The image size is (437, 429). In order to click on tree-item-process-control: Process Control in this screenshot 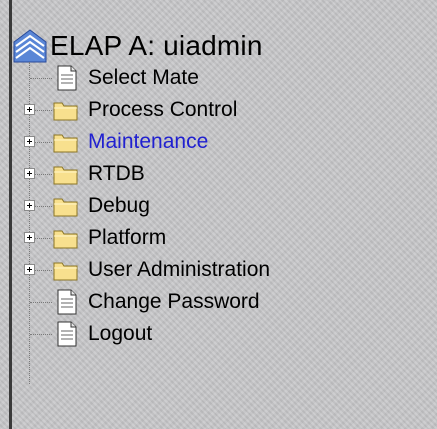, I will do `click(212, 110)`.